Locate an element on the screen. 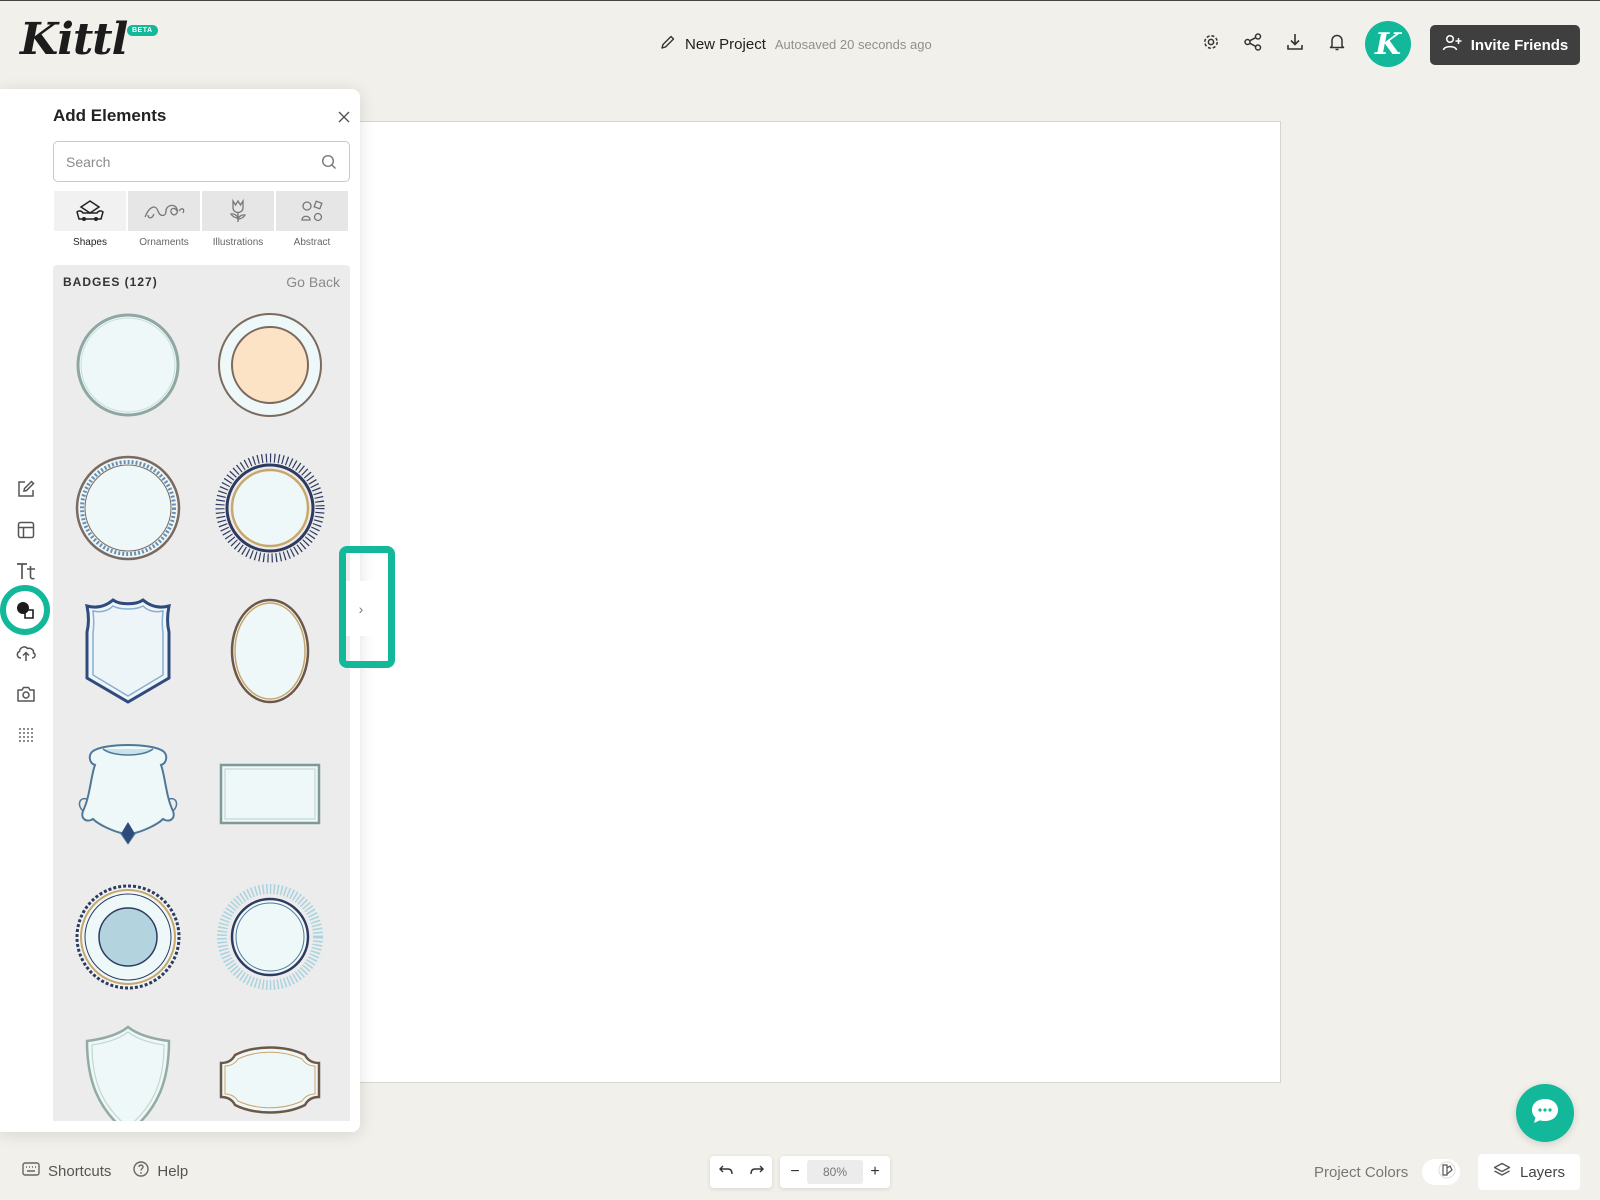 The width and height of the screenshot is (1600, 1200). shield-badge is located at coordinates (128, 651).